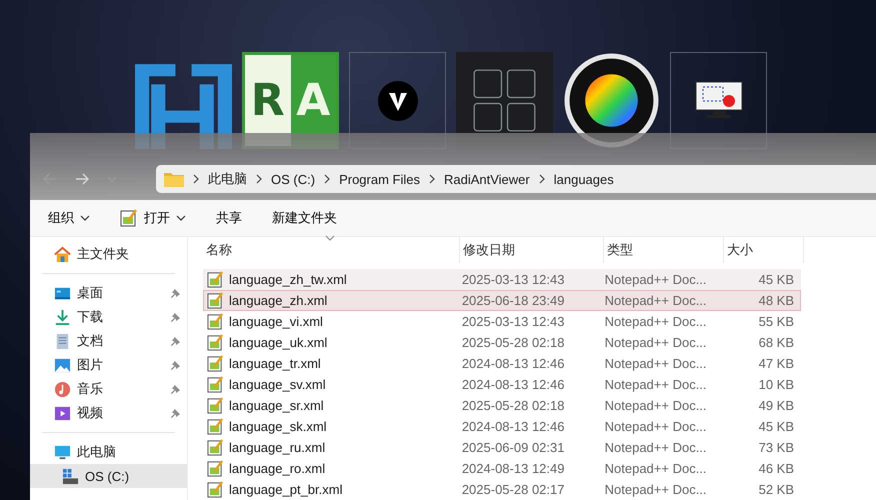  Describe the element at coordinates (108, 389) in the screenshot. I see `sidebar-item: 音乐` at that location.